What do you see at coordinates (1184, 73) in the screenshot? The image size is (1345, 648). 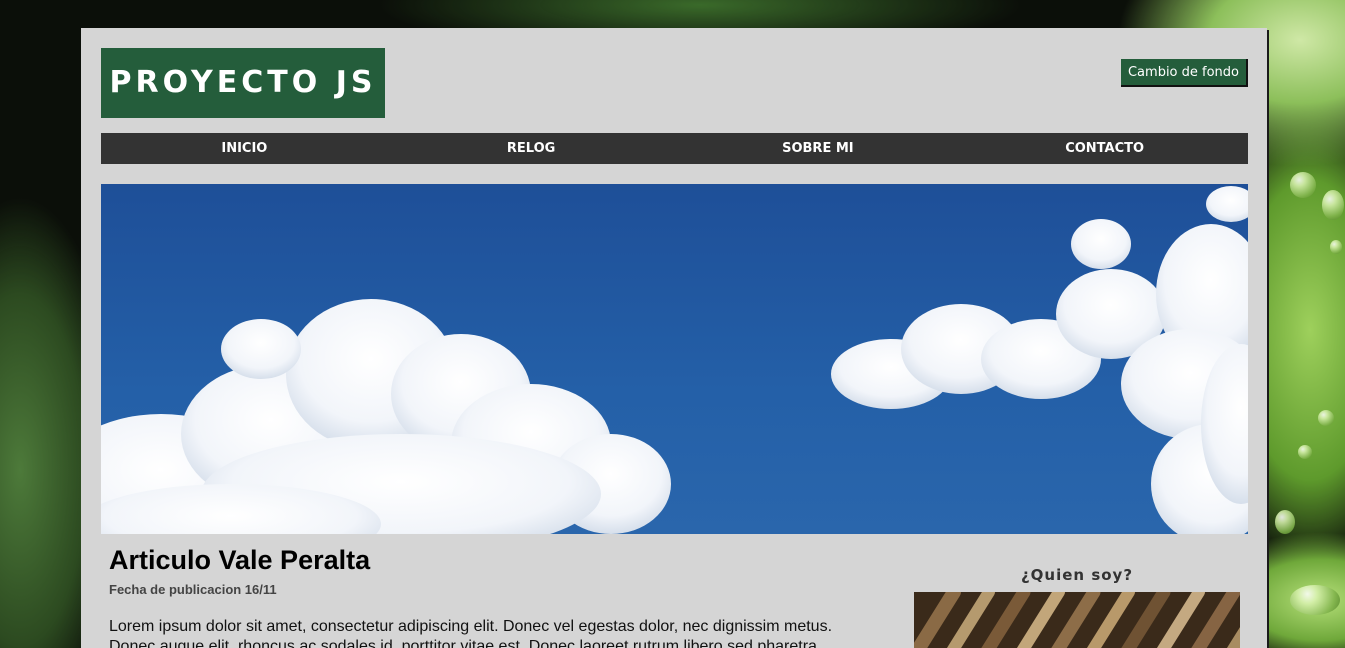 I see `change-background-button: Cambio de fondo` at bounding box center [1184, 73].